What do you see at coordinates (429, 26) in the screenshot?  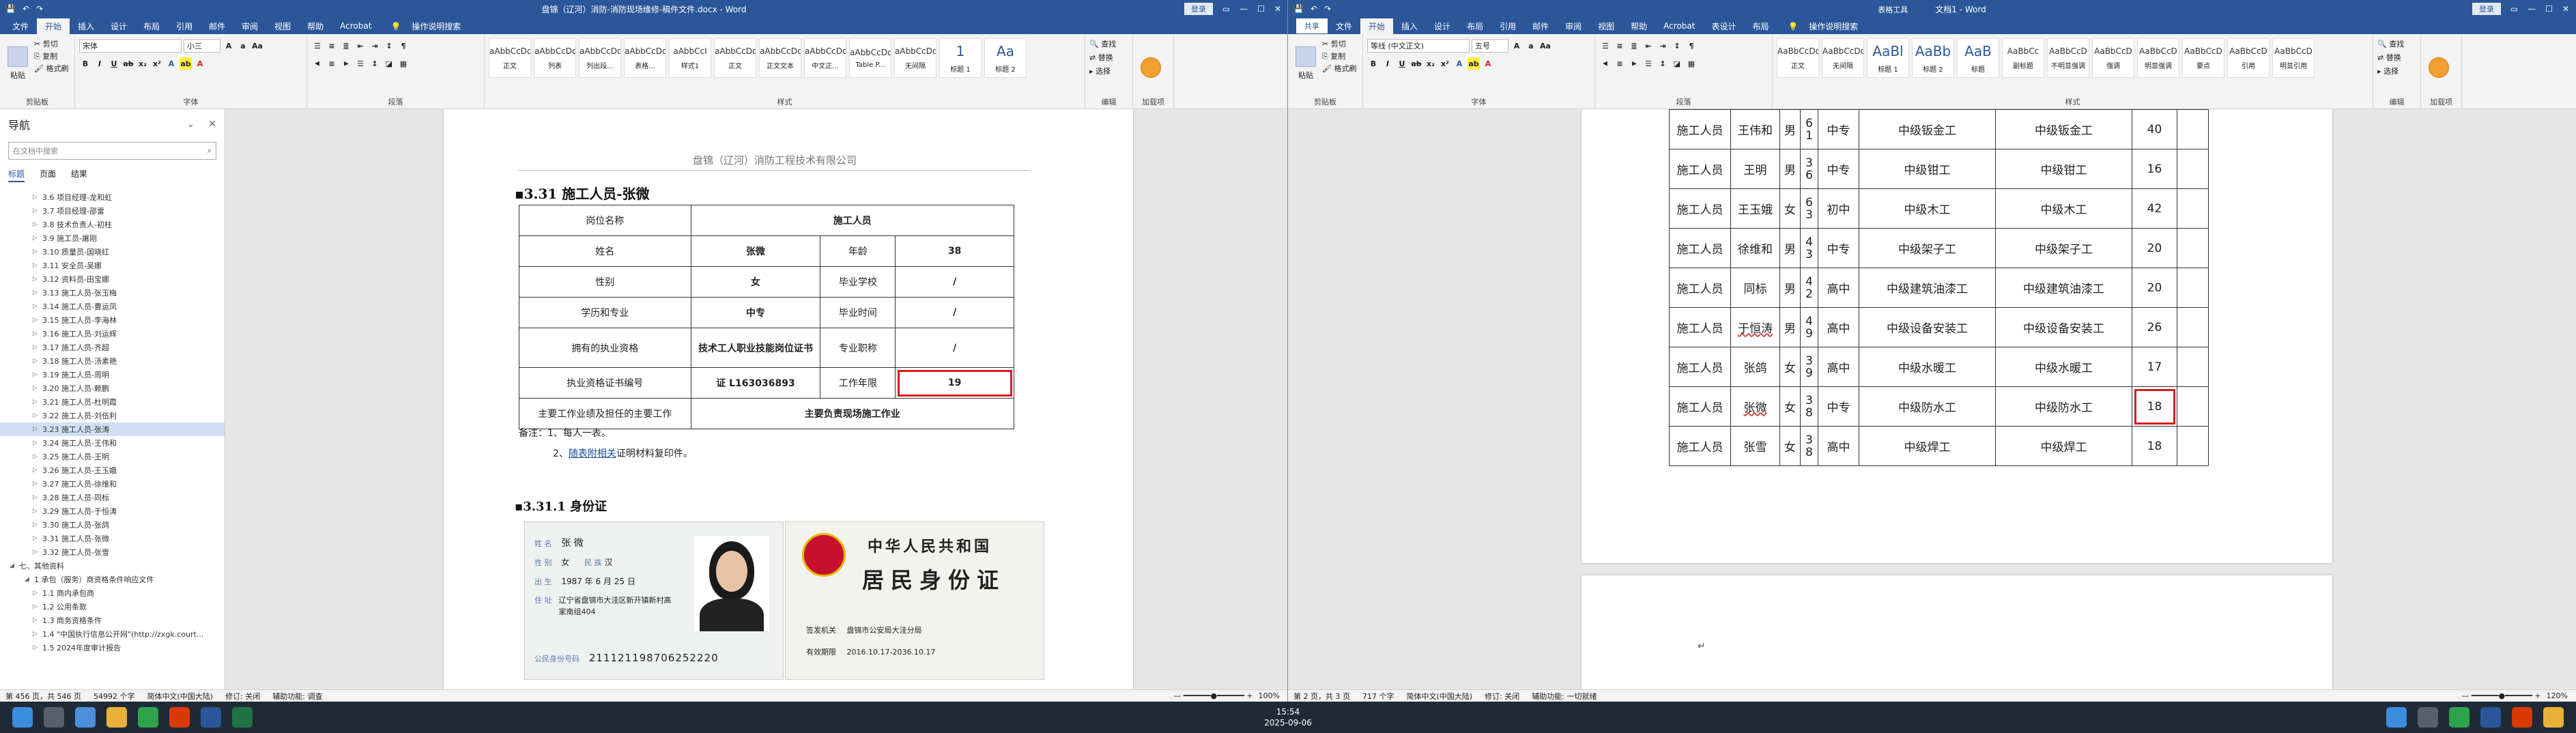 I see `tell-me-search: 💡 操作说明搜索` at bounding box center [429, 26].